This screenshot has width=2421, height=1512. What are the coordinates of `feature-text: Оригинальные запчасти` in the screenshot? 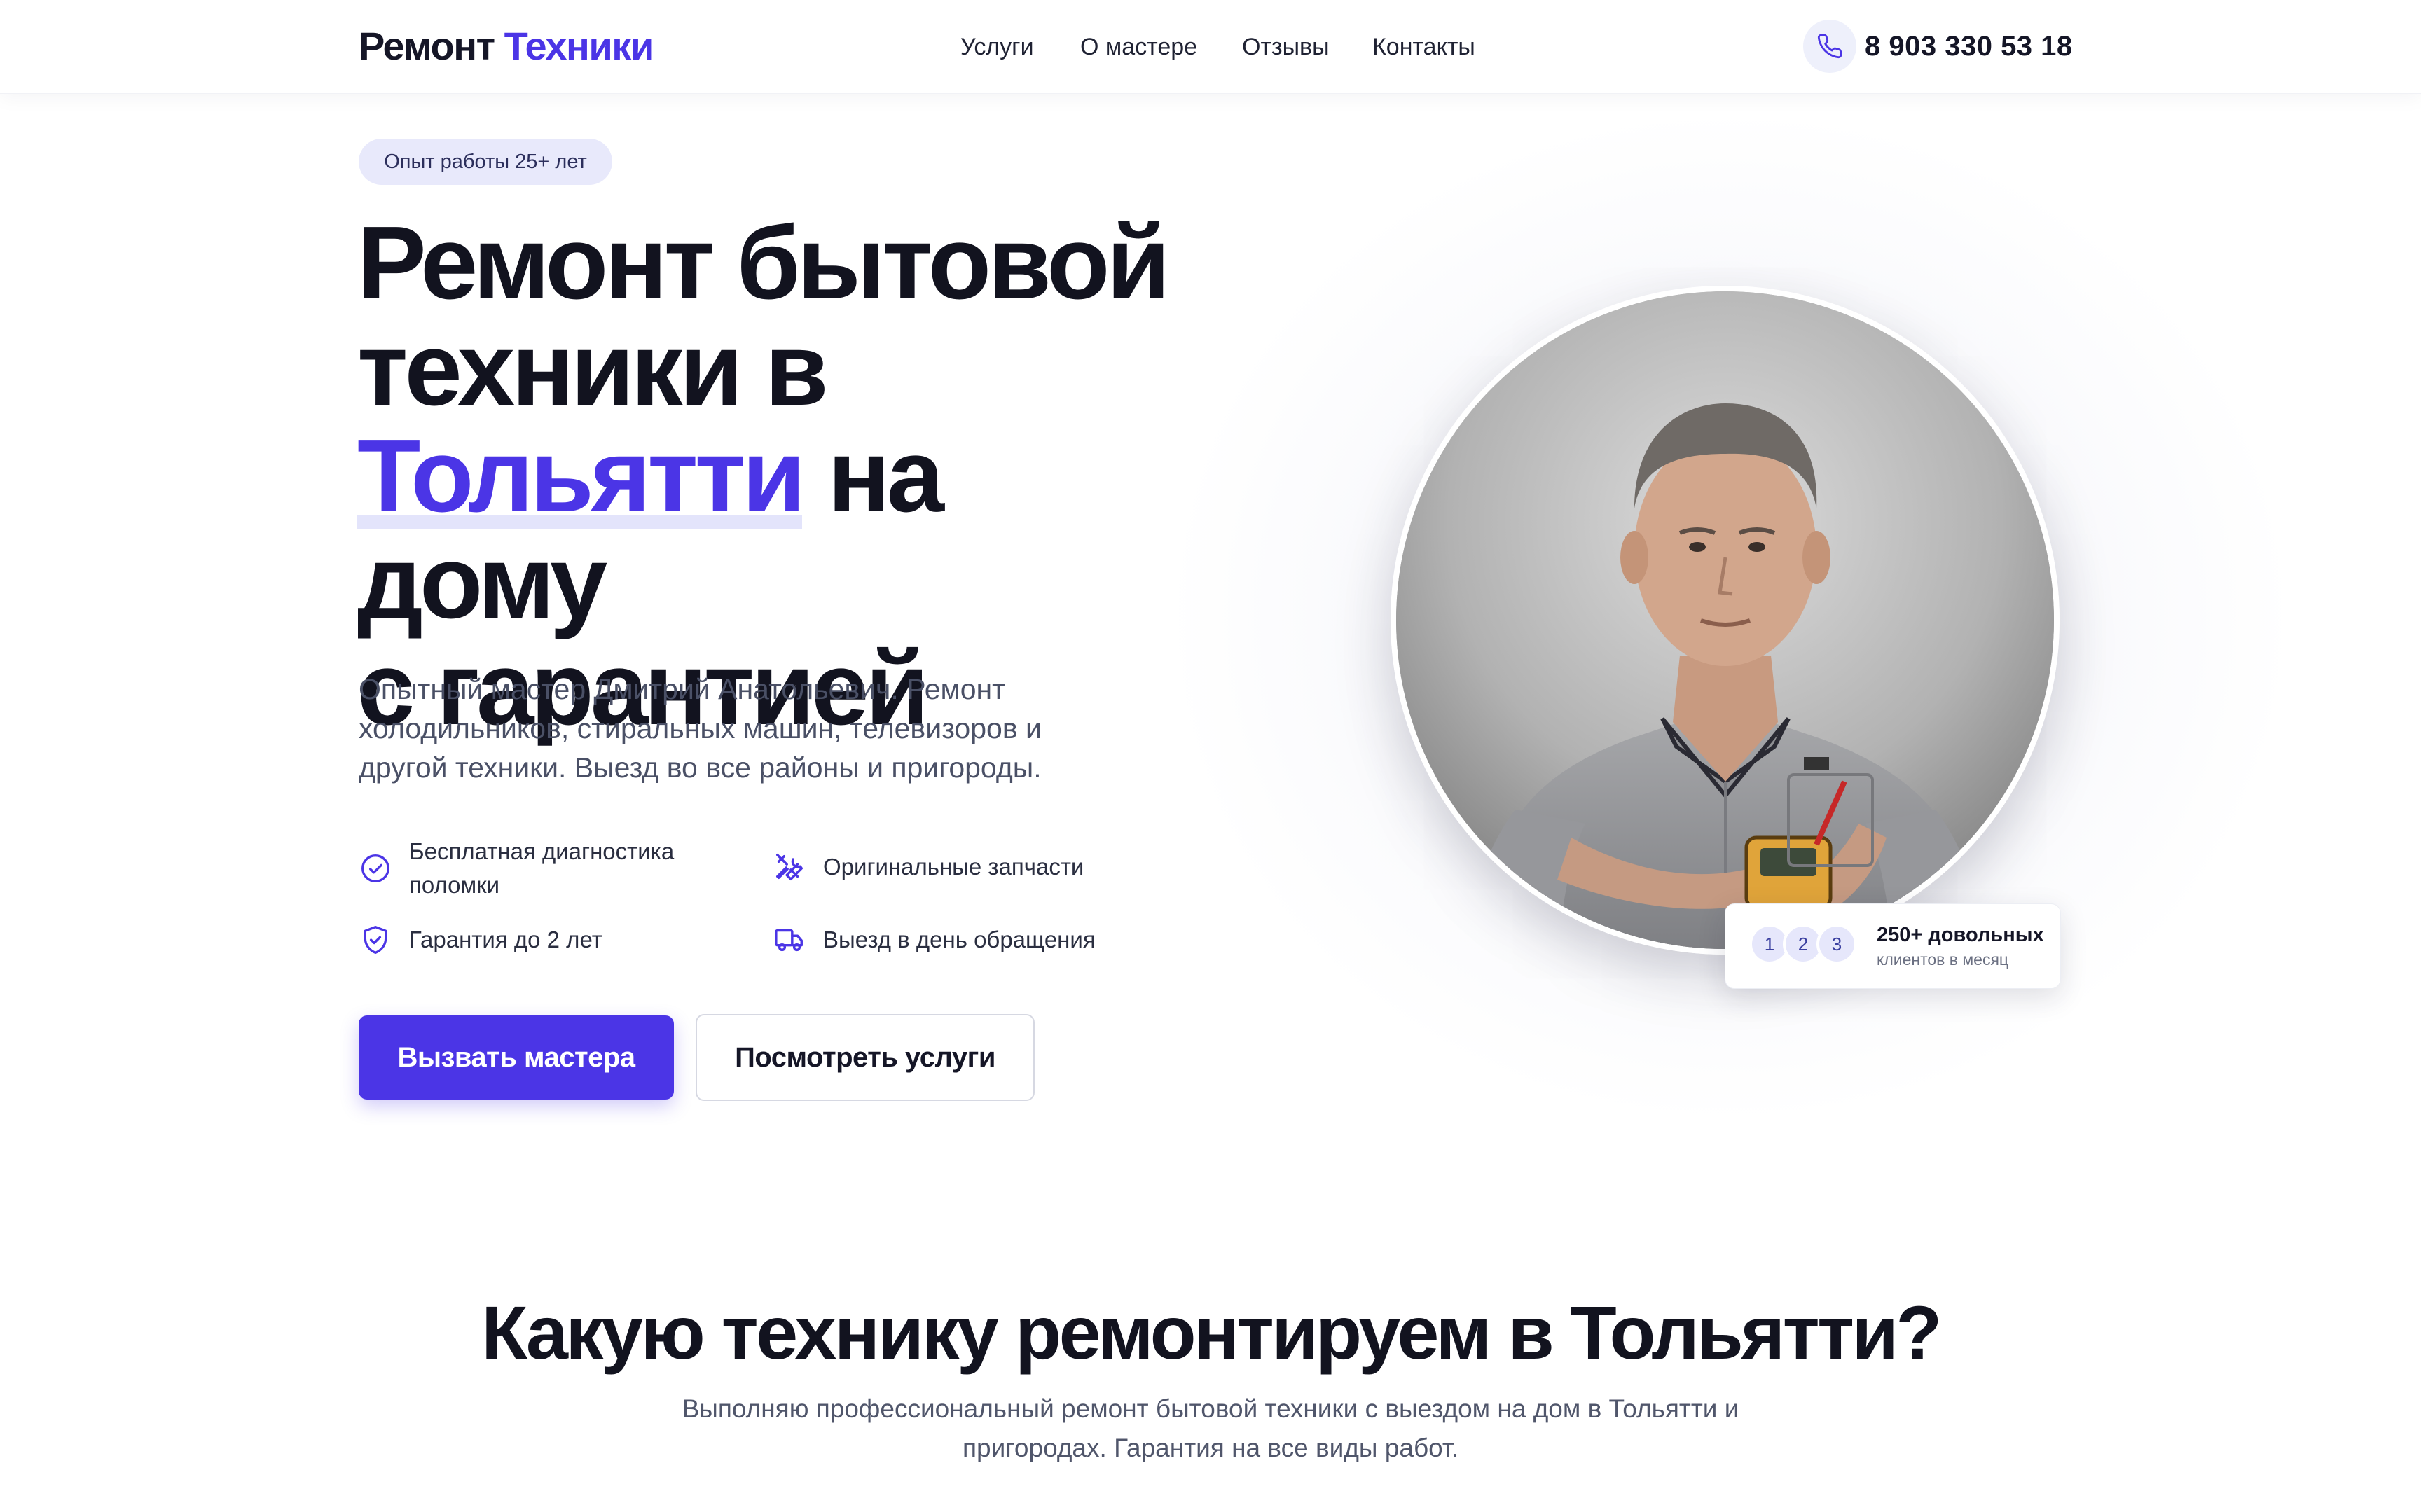 It's located at (953, 867).